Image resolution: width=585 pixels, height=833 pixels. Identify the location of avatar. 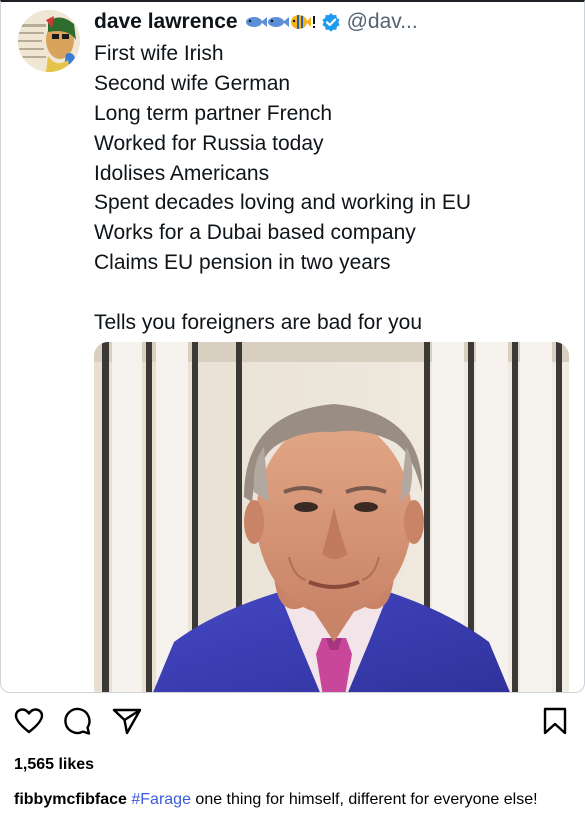
(49, 41).